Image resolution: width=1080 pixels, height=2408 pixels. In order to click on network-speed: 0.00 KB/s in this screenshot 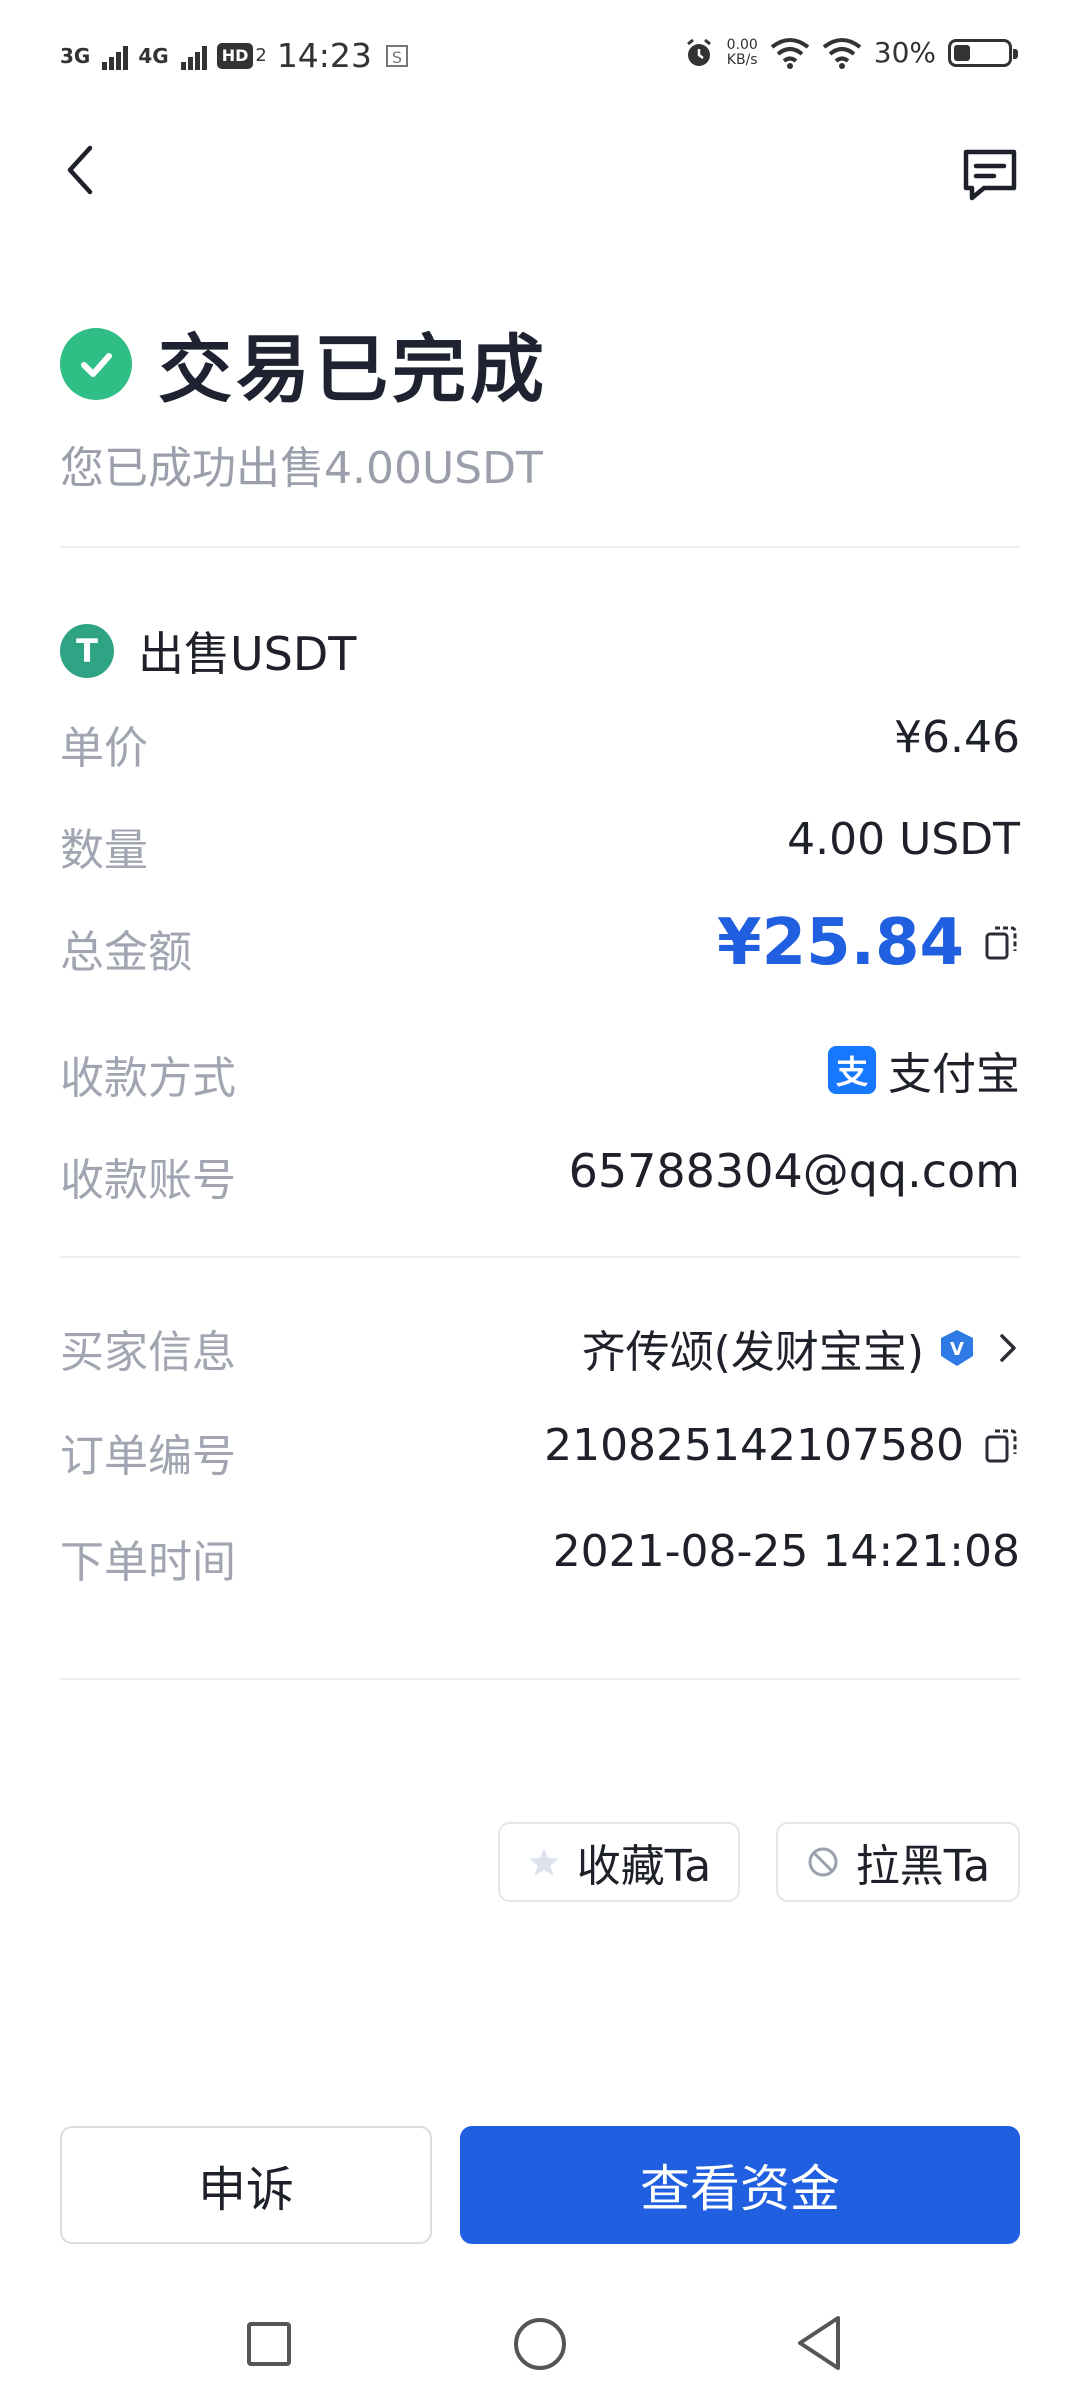, I will do `click(742, 52)`.